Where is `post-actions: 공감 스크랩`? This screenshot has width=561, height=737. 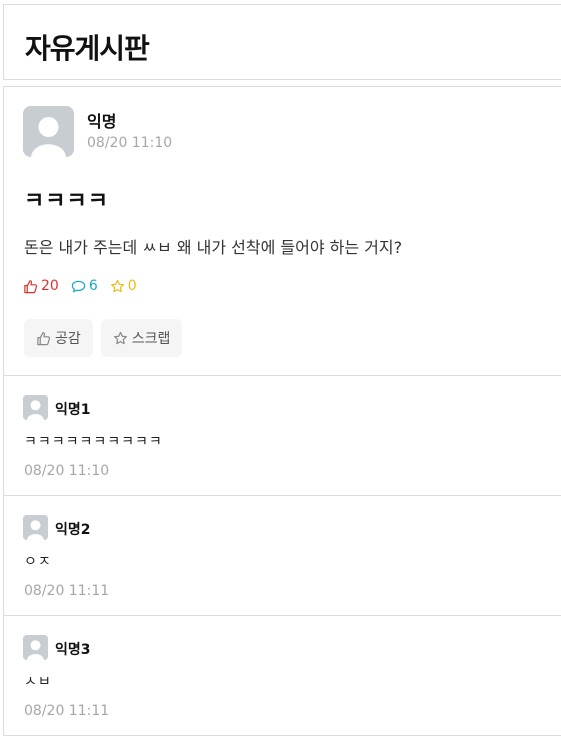
post-actions: 공감 스크랩 is located at coordinates (107, 338).